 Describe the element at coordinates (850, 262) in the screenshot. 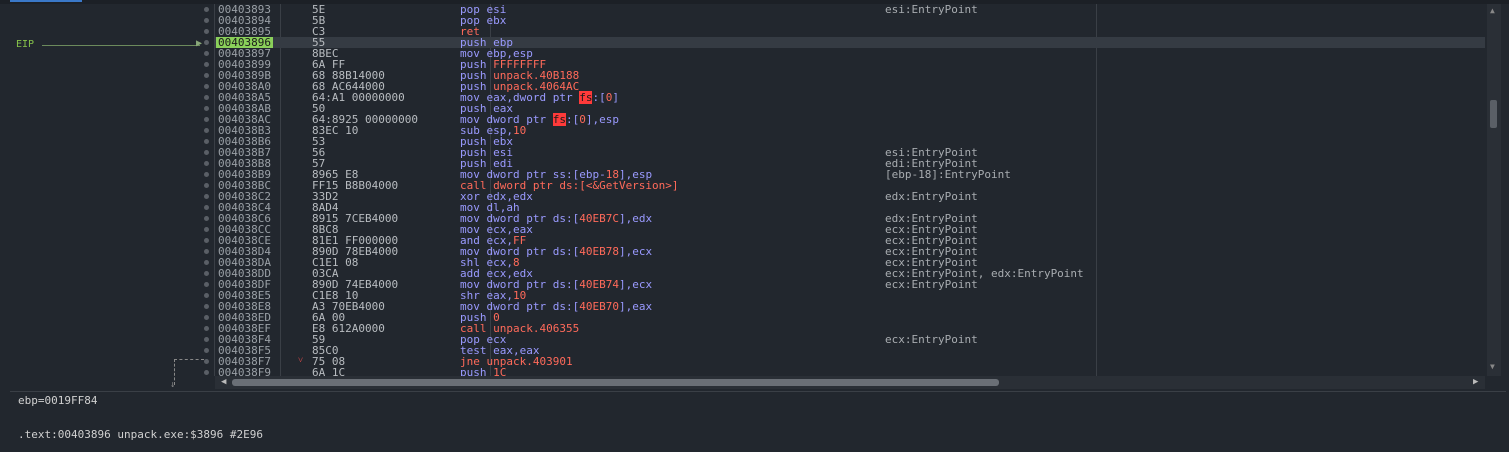

I see `disasm-row: 004038DA C1E1 08 shl ecx,8 ecx:EntryPoint` at that location.